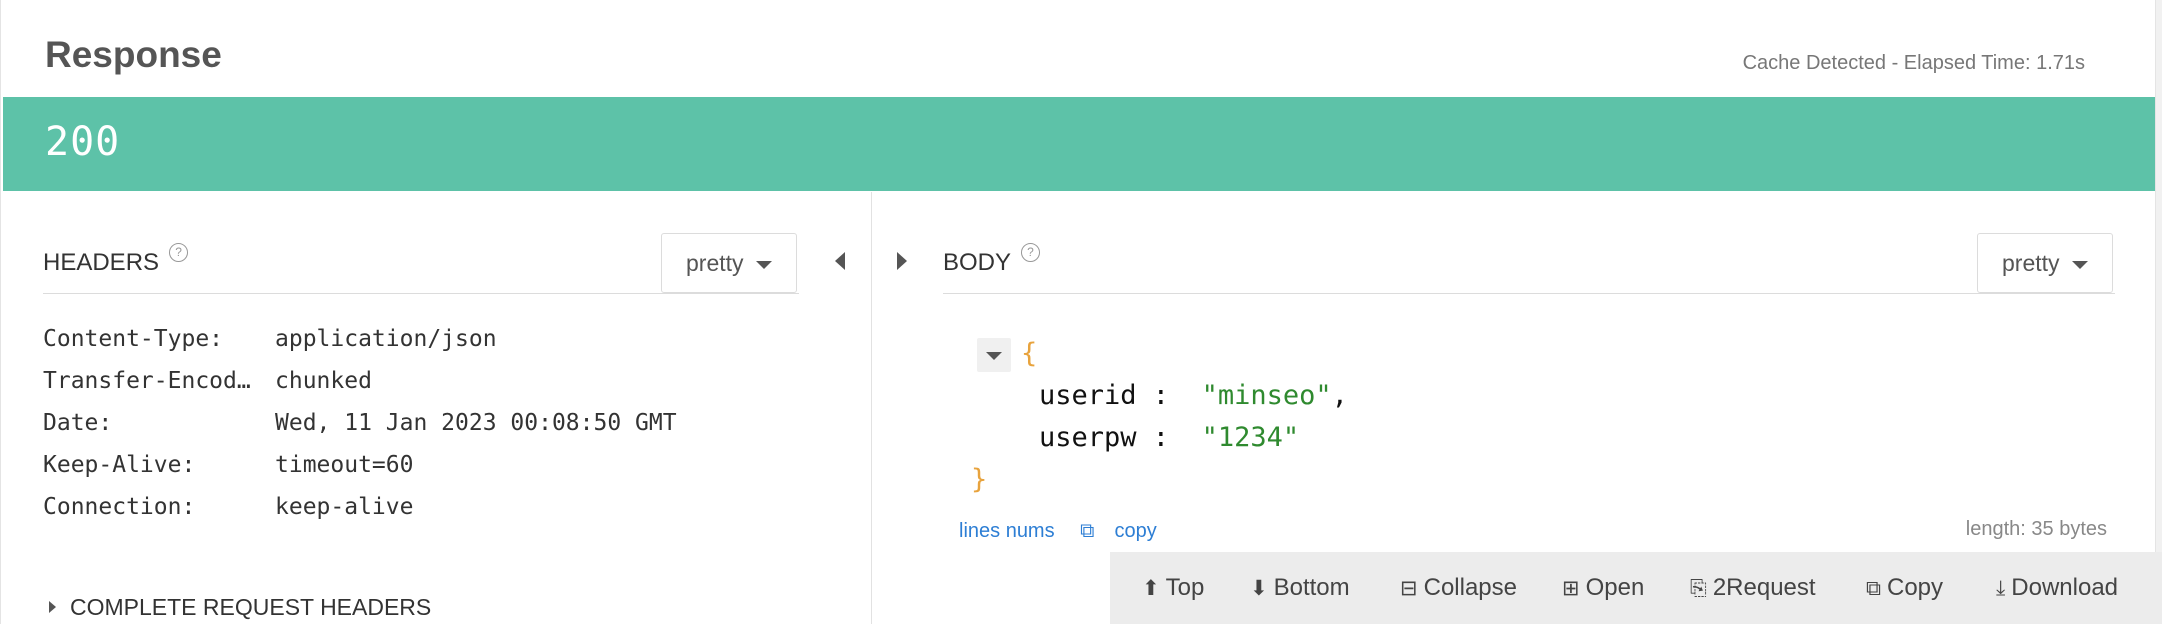 The image size is (2162, 624). I want to click on open-button: ⊞ Open, so click(1603, 588).